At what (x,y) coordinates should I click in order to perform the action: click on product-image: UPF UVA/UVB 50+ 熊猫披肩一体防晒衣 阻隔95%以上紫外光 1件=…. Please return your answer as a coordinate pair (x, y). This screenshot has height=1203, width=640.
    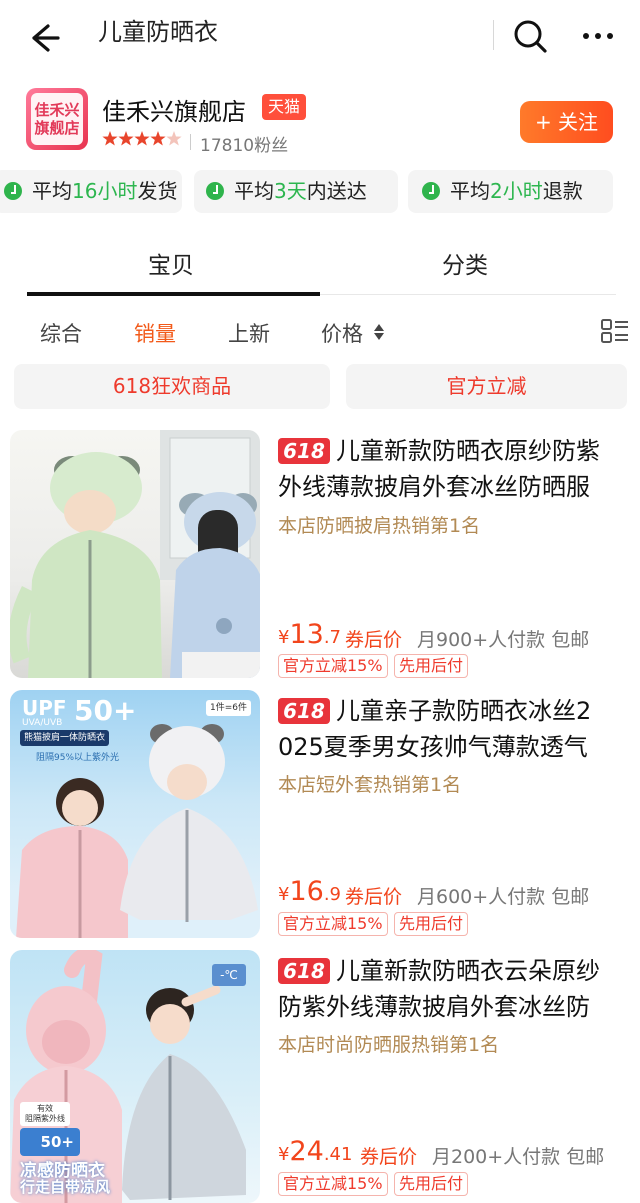
    Looking at the image, I should click on (135, 814).